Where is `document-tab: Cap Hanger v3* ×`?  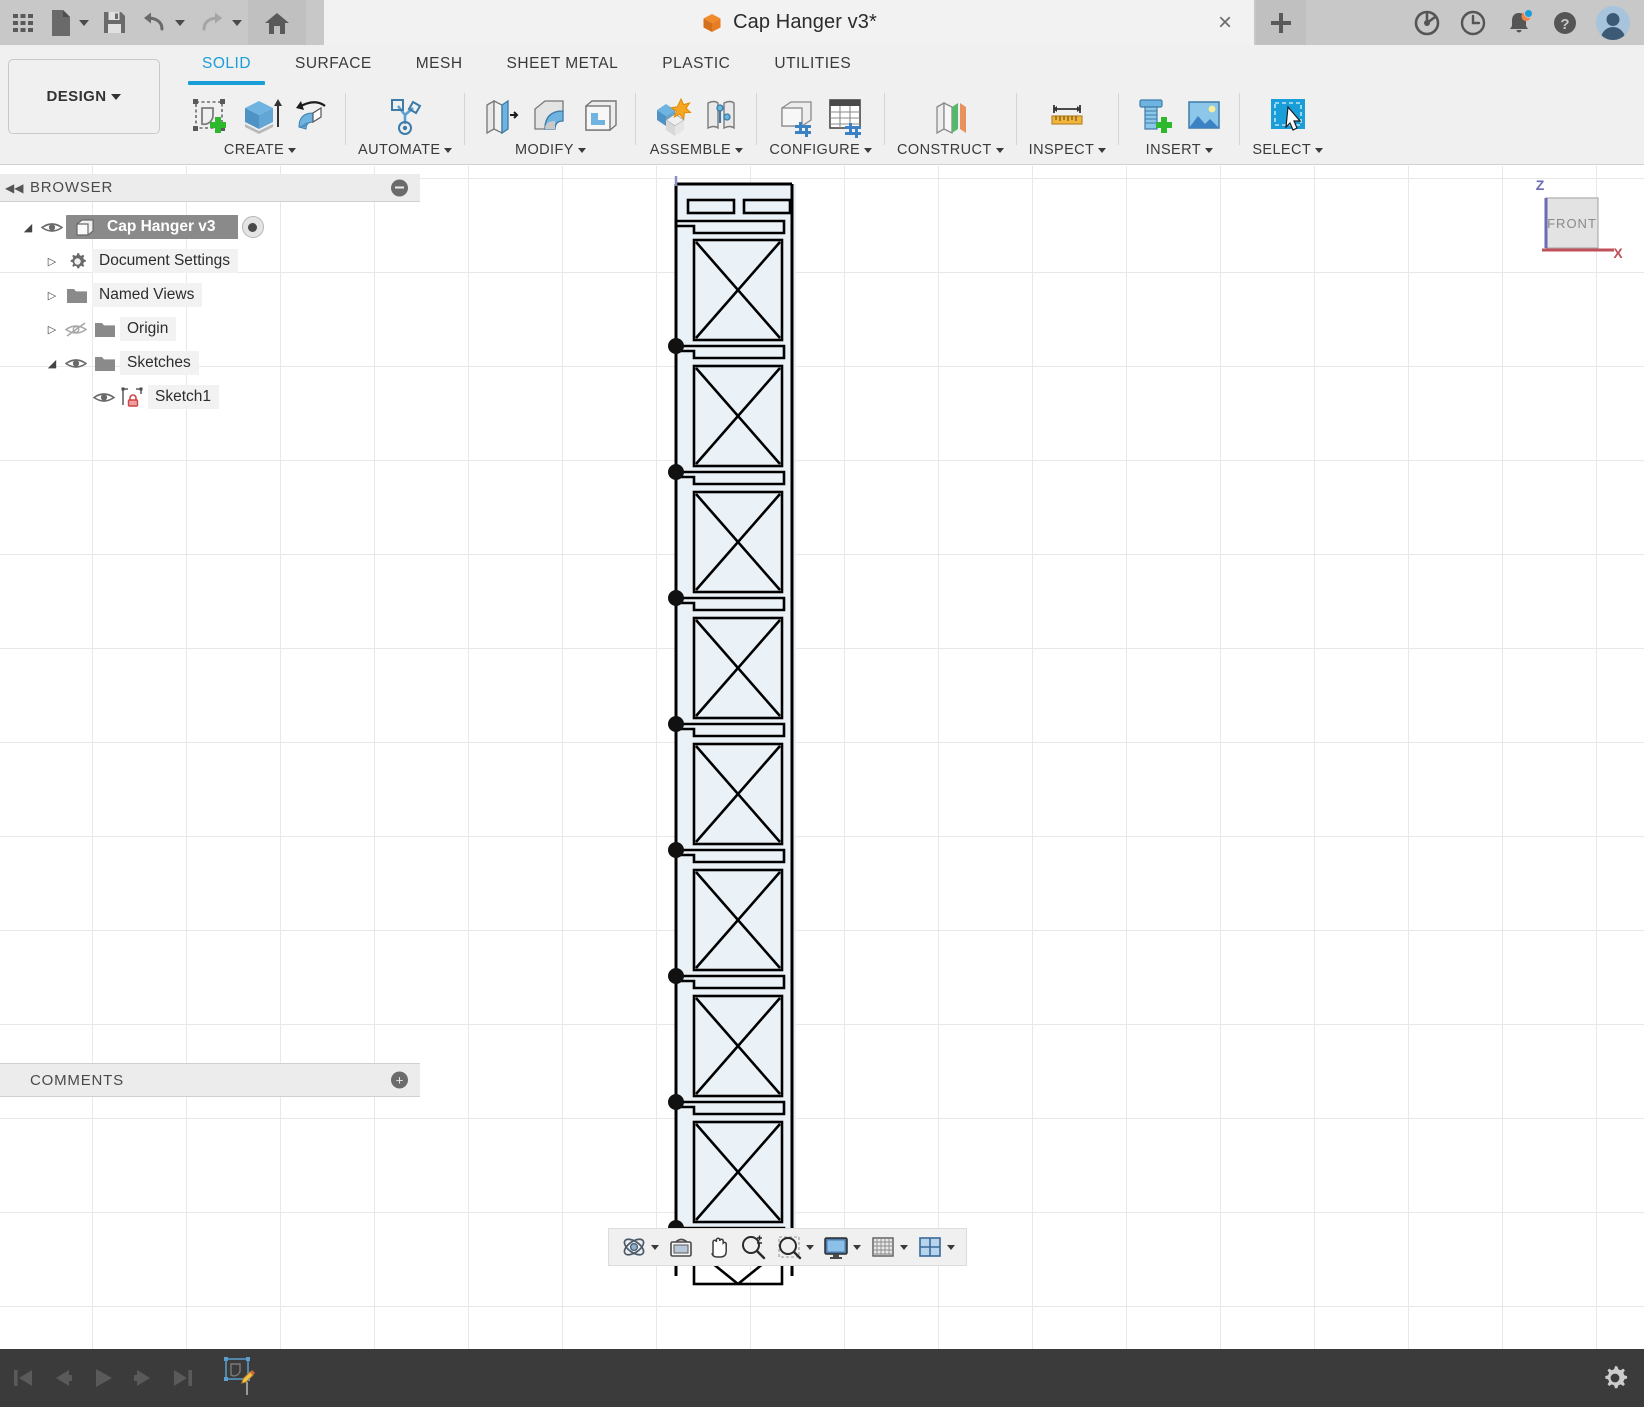 document-tab: Cap Hanger v3* × is located at coordinates (789, 22).